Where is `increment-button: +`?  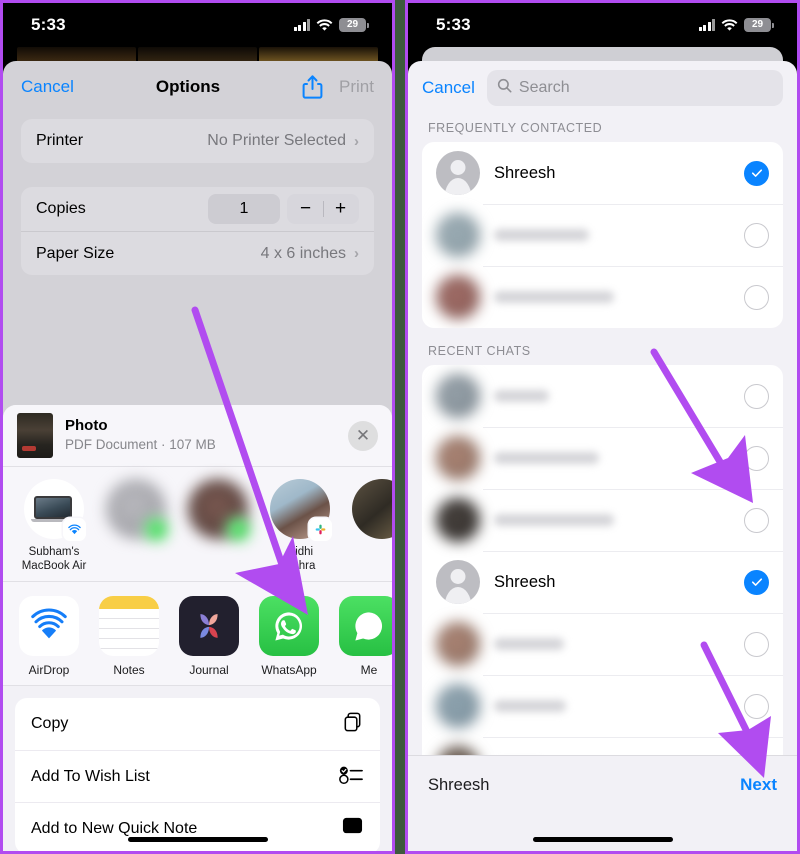
increment-button: + is located at coordinates (341, 209).